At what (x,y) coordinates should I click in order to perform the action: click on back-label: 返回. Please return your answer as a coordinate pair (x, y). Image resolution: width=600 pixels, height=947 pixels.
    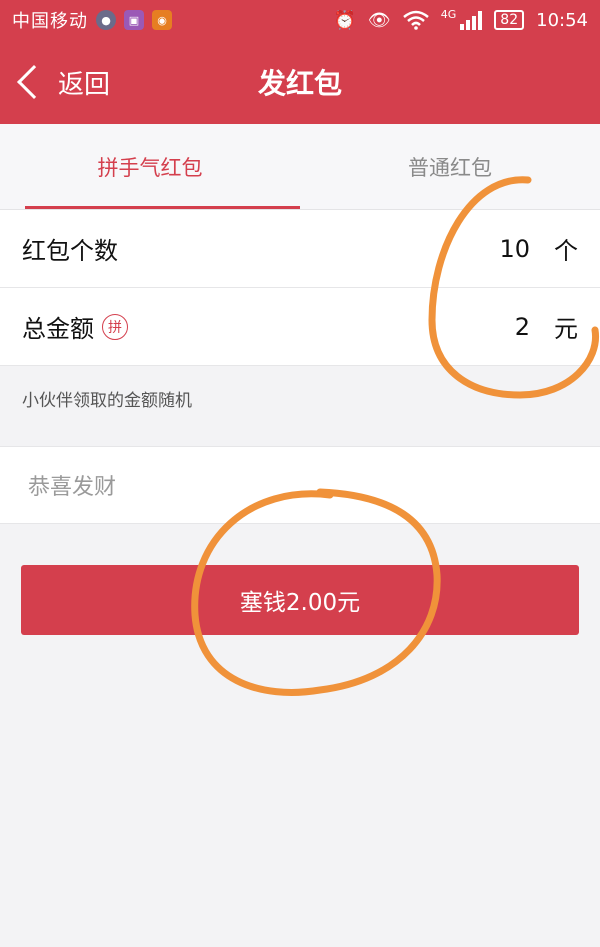
    Looking at the image, I should click on (84, 84).